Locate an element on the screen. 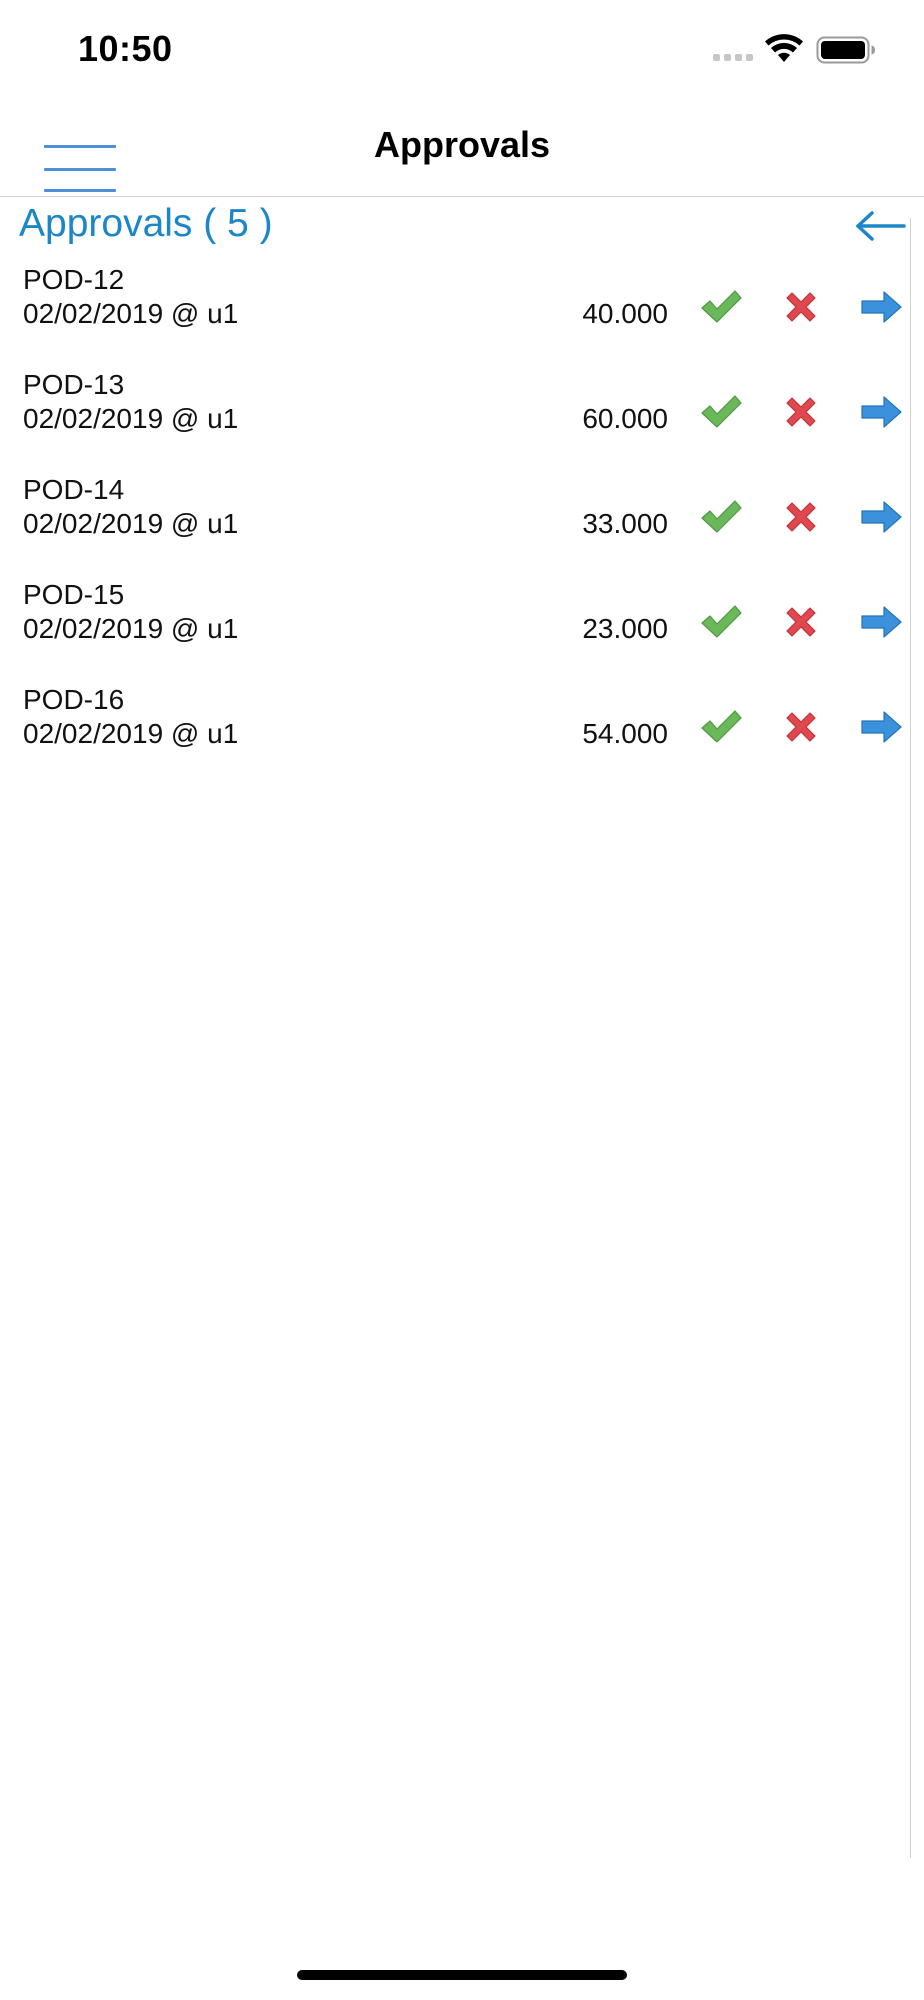 Image resolution: width=924 pixels, height=2000 pixels. approval-row: POD-14 02/02/2019 @ u1 33.000 is located at coordinates (455, 520).